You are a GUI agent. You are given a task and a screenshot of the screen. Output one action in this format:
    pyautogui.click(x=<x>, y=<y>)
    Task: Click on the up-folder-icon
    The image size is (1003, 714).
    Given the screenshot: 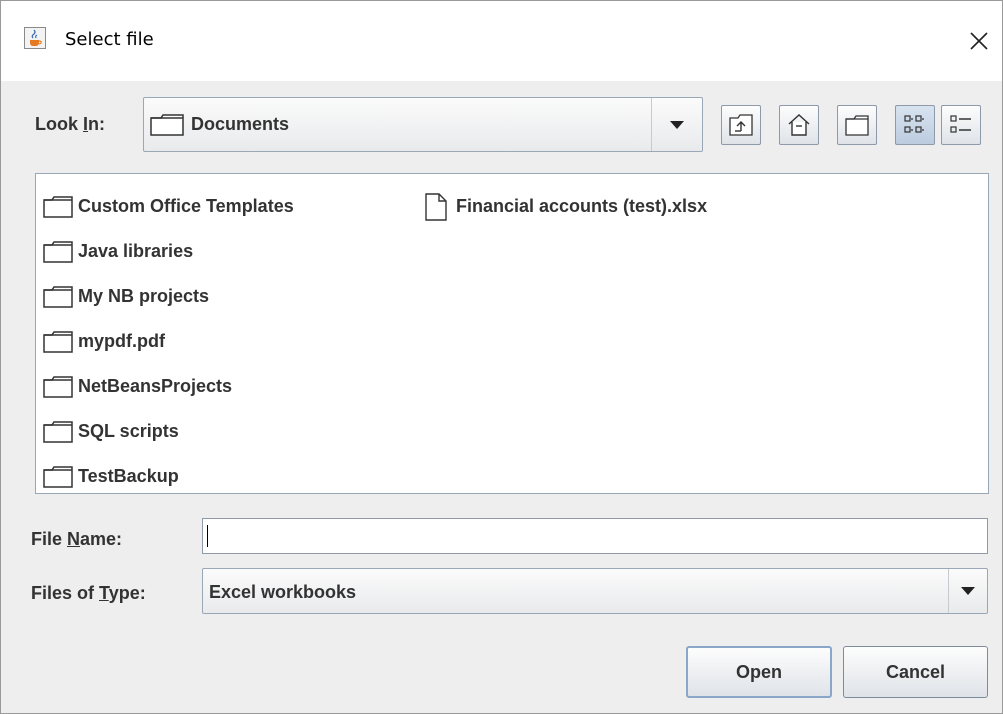 What is the action you would take?
    pyautogui.click(x=741, y=125)
    